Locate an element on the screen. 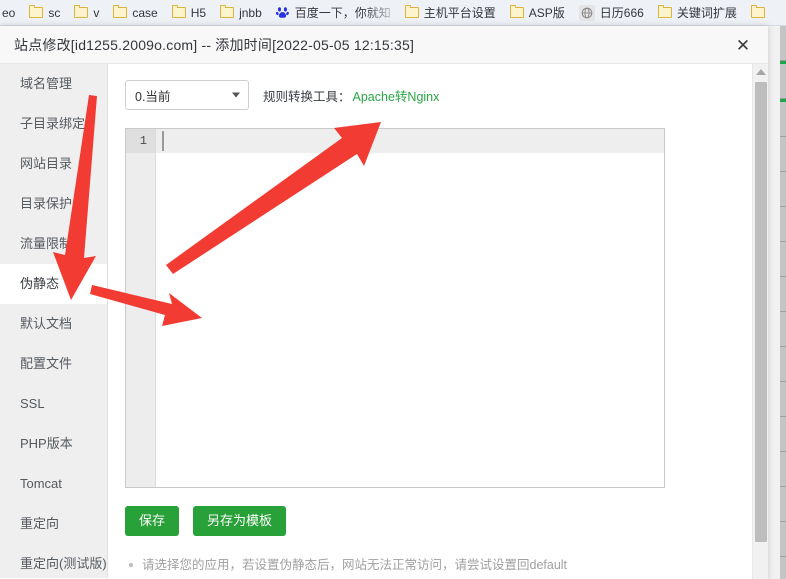 The width and height of the screenshot is (786, 579). sidebar-item-label: Tomcat is located at coordinates (41, 483).